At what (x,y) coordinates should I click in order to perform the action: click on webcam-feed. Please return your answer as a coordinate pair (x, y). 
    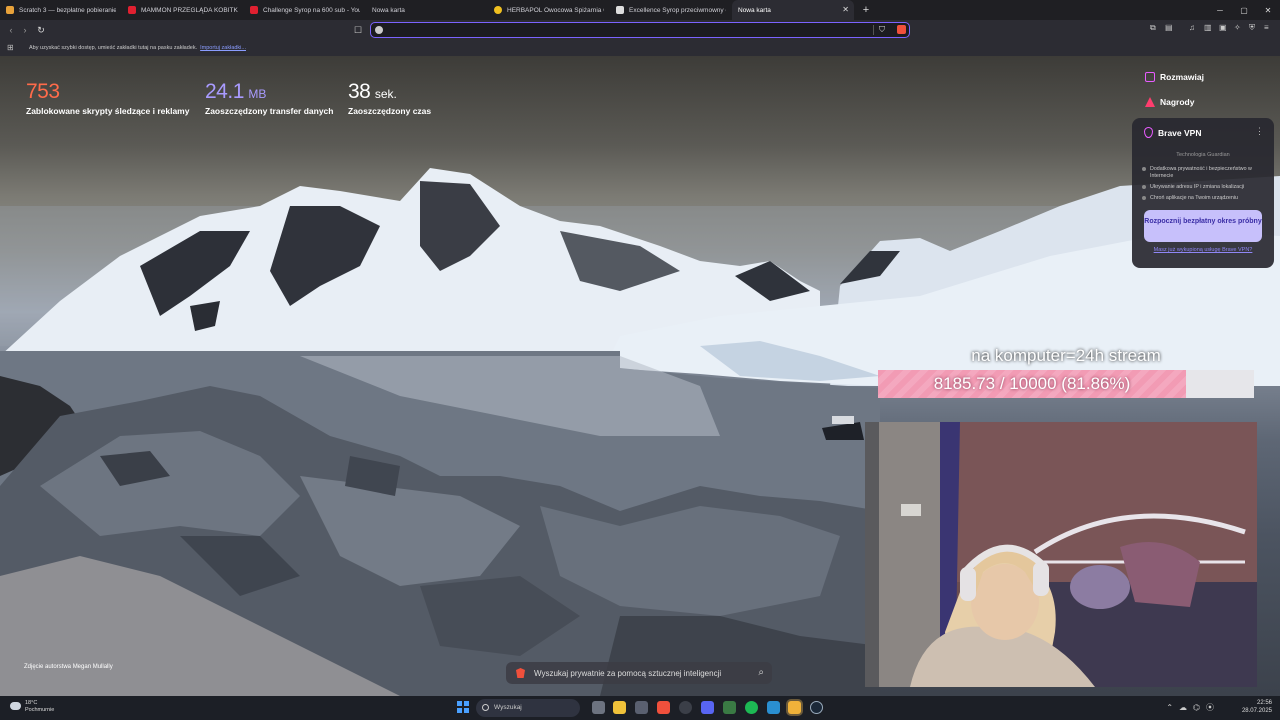
    Looking at the image, I should click on (1061, 554).